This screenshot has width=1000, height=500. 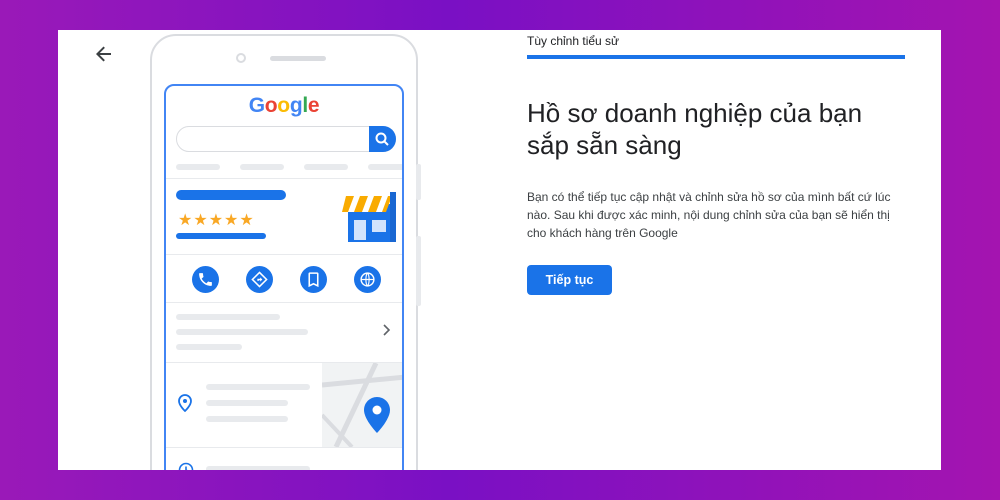 What do you see at coordinates (418, 182) in the screenshot?
I see `phone-side-button` at bounding box center [418, 182].